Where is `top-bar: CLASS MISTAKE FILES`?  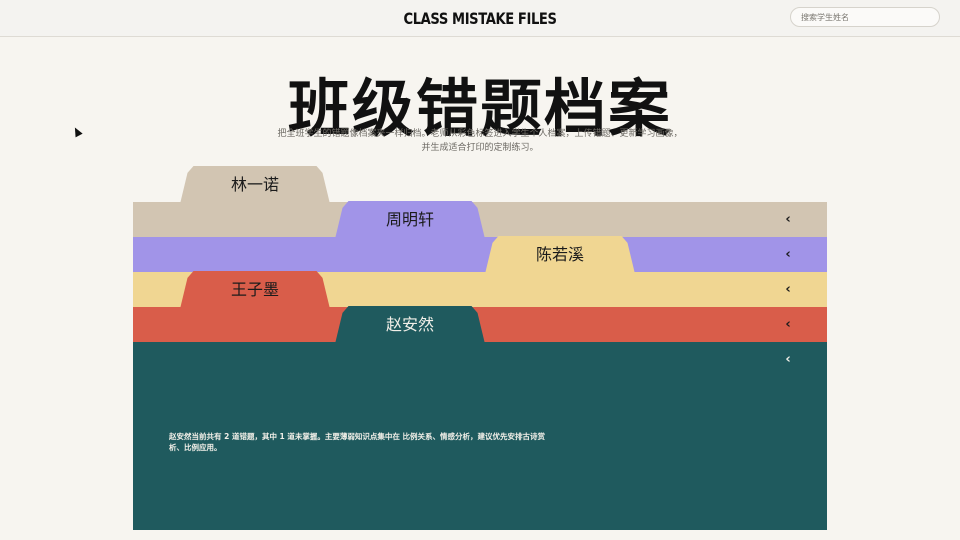 top-bar: CLASS MISTAKE FILES is located at coordinates (480, 18).